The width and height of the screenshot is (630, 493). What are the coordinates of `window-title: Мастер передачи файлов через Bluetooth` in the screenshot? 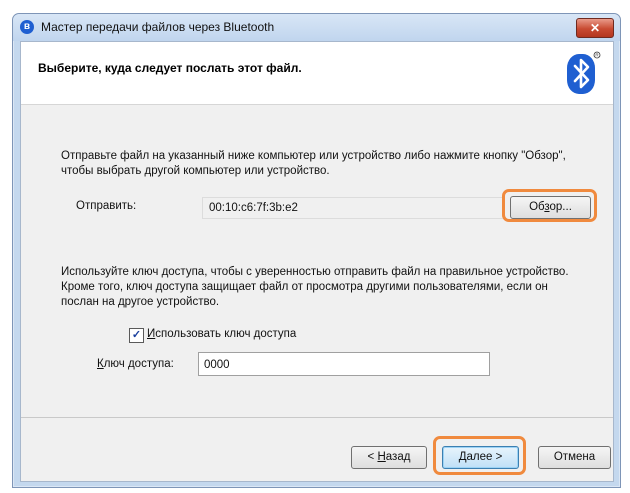 It's located at (158, 27).